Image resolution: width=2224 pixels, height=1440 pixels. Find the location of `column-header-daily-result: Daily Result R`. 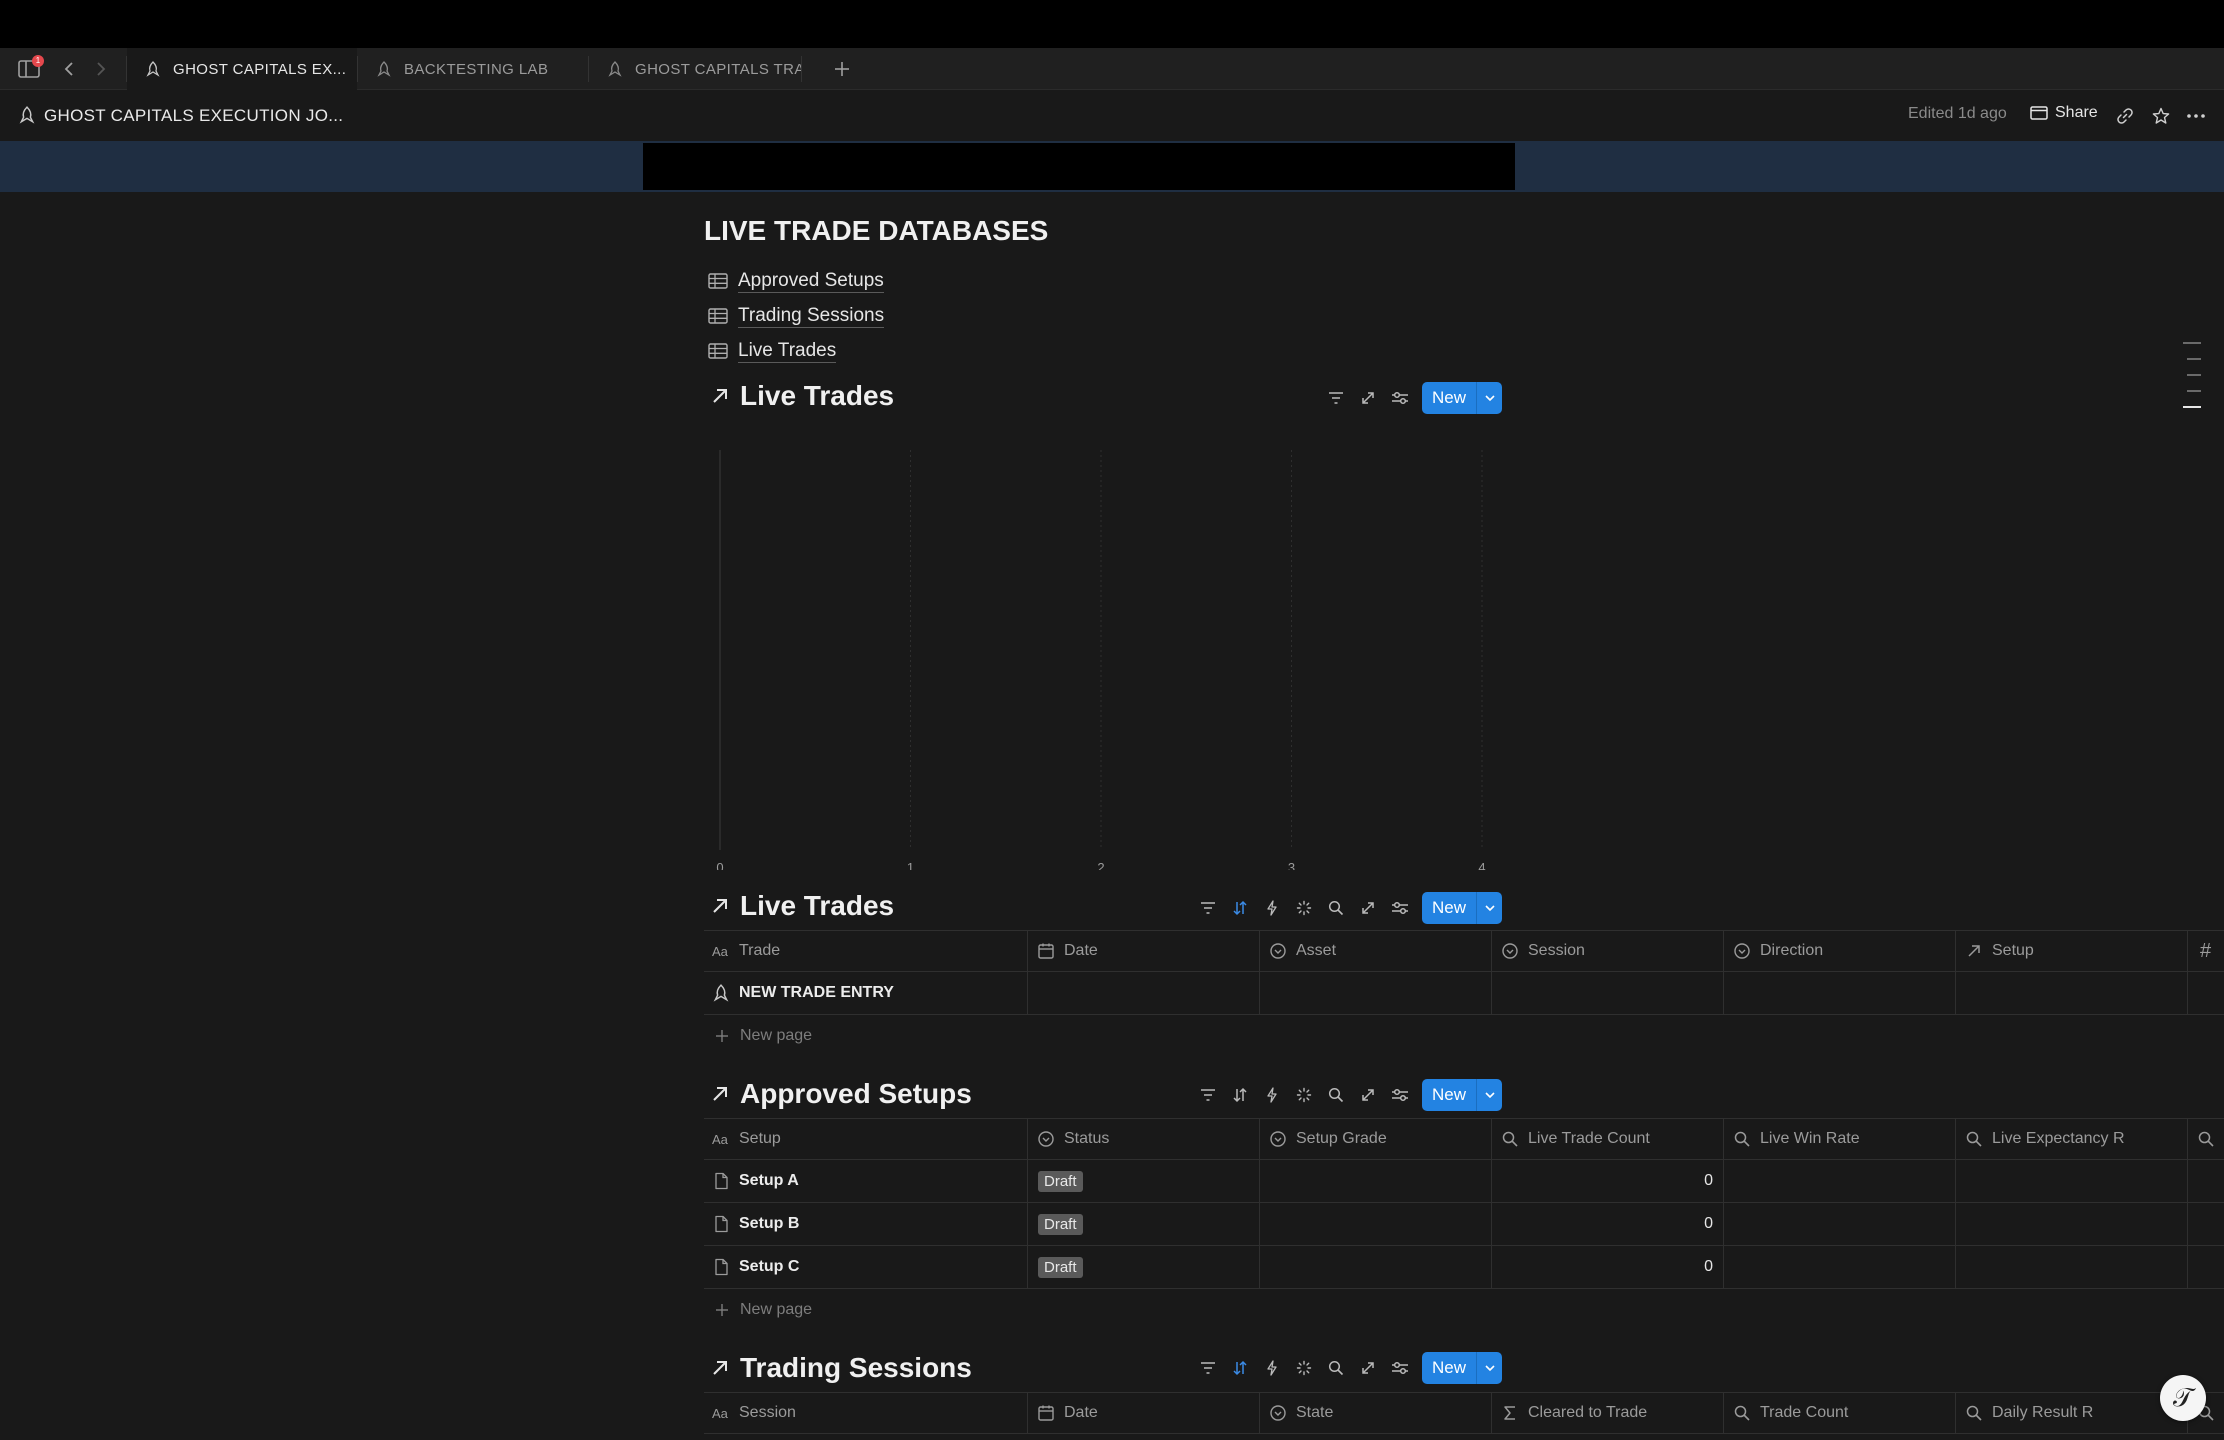

column-header-daily-result: Daily Result R is located at coordinates (2072, 1413).